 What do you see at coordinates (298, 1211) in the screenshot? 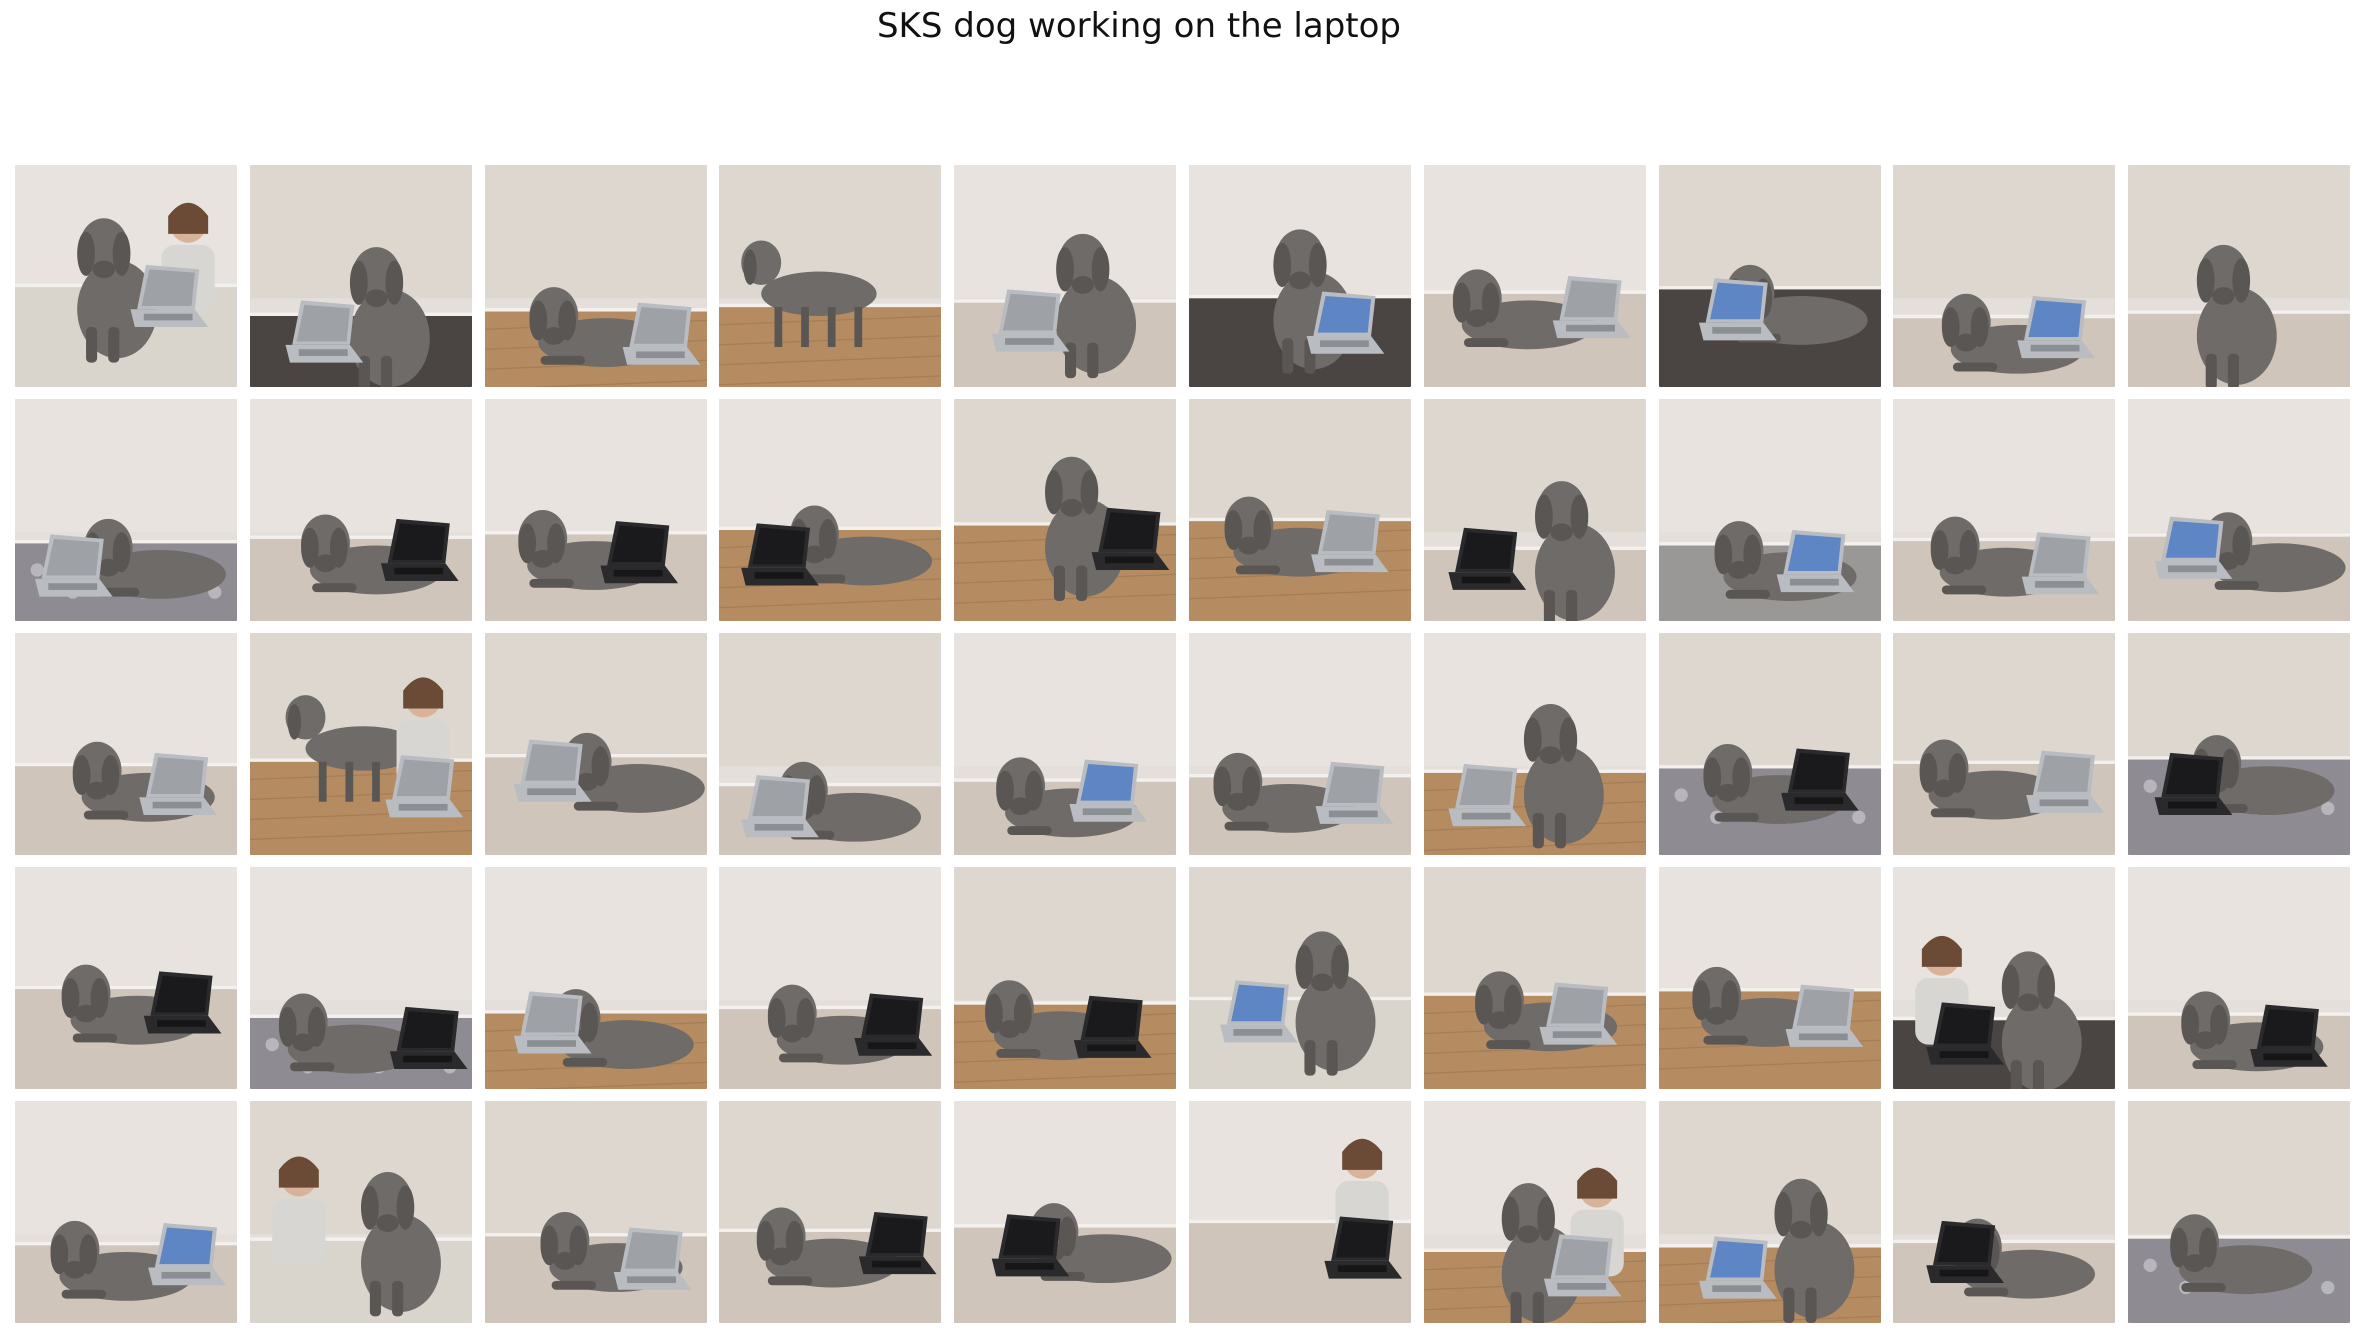
I see `person-figure` at bounding box center [298, 1211].